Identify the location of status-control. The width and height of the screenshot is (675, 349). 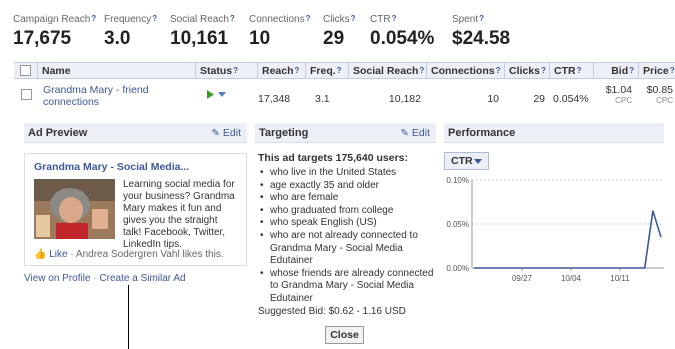
(217, 96).